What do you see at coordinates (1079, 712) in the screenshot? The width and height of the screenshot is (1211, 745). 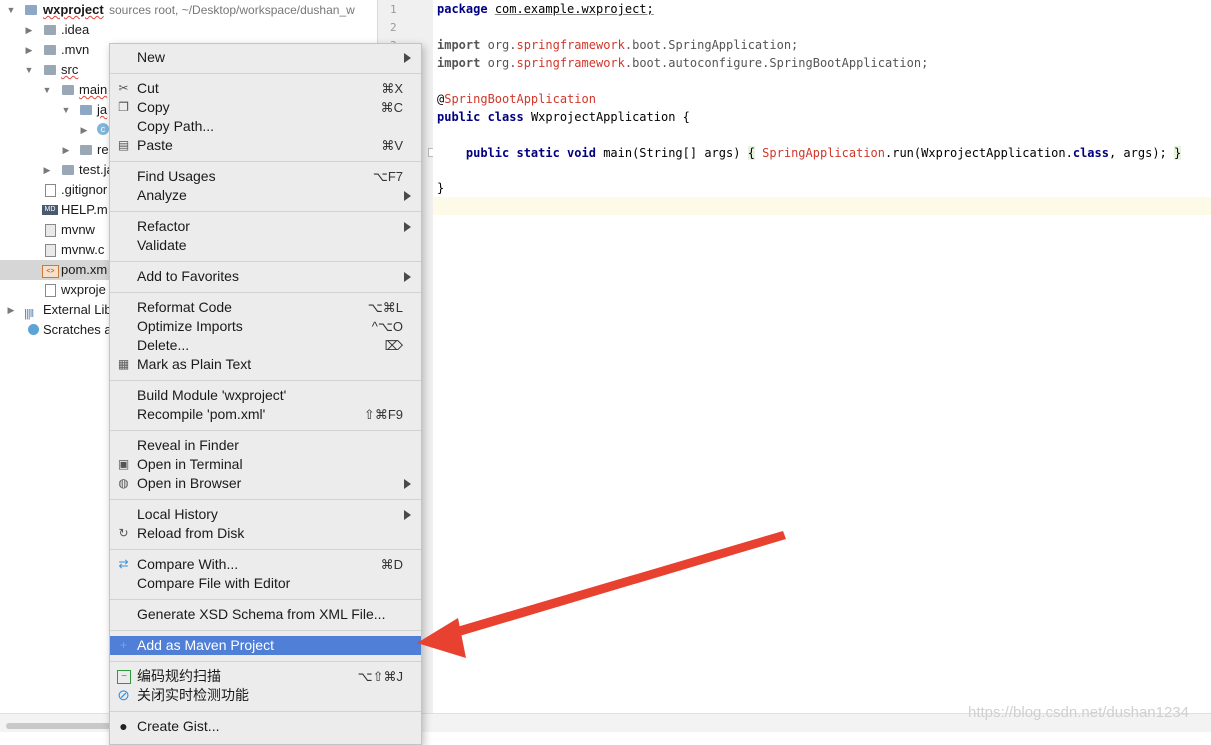 I see `watermark: https://blog.csdn.net/dushan1234` at bounding box center [1079, 712].